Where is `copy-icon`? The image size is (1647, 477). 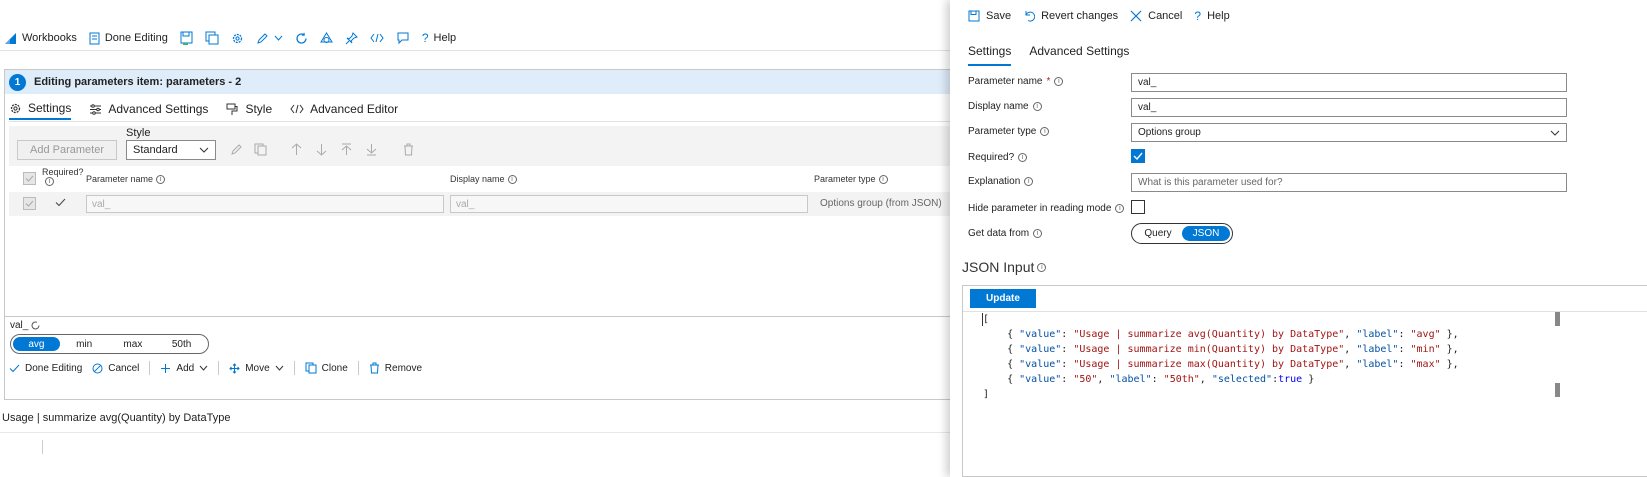
copy-icon is located at coordinates (260, 149).